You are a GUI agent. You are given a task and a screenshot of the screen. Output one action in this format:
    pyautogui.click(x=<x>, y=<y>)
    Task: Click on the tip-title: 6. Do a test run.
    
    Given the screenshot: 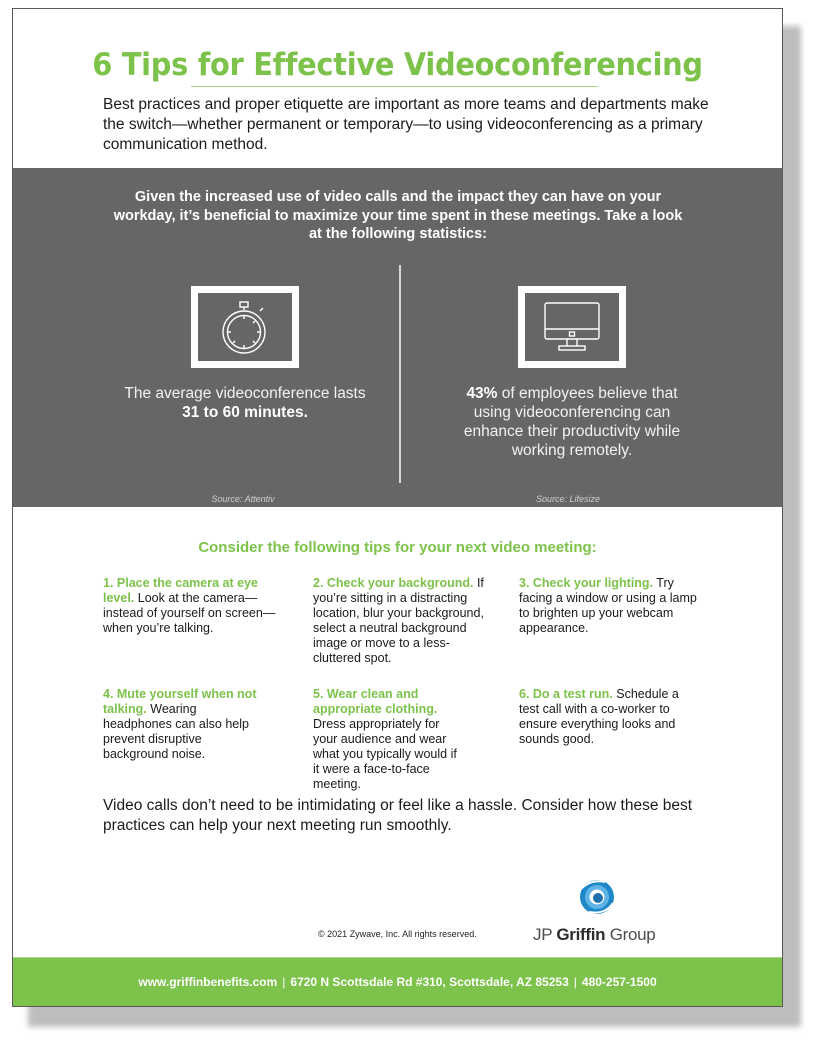 What is the action you would take?
    pyautogui.click(x=566, y=694)
    